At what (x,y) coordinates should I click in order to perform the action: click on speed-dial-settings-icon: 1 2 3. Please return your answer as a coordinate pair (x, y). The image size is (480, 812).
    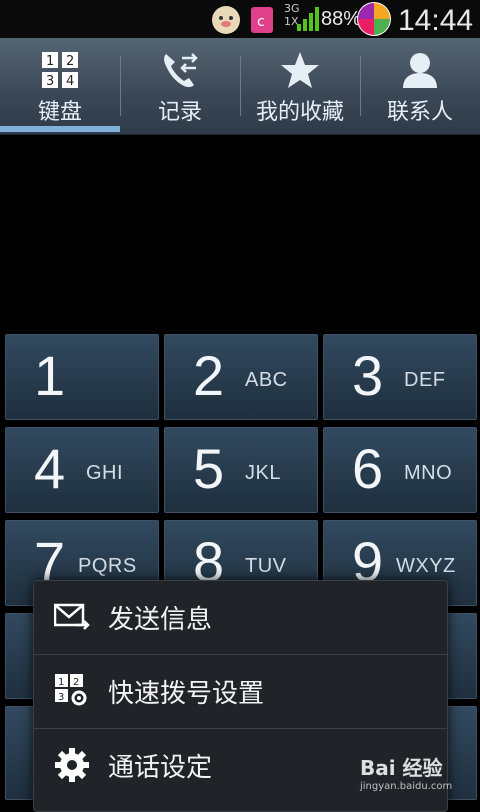
    Looking at the image, I should click on (71, 690).